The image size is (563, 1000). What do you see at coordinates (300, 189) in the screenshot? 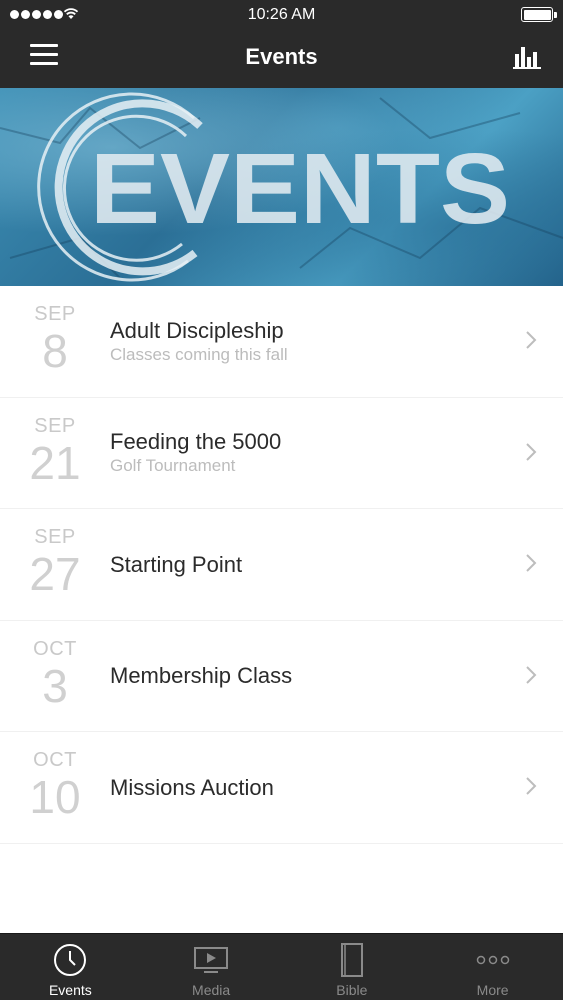
I see `banner-title: EVENTS` at bounding box center [300, 189].